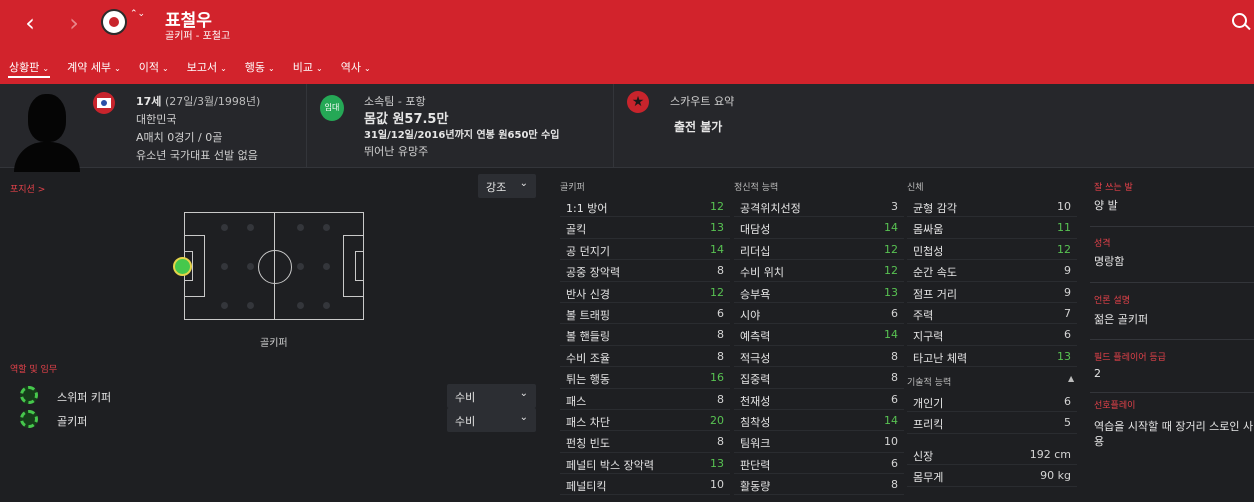 The width and height of the screenshot is (1254, 502). Describe the element at coordinates (702, 101) in the screenshot. I see `scout-summary-title: 스카우트 요약` at that location.